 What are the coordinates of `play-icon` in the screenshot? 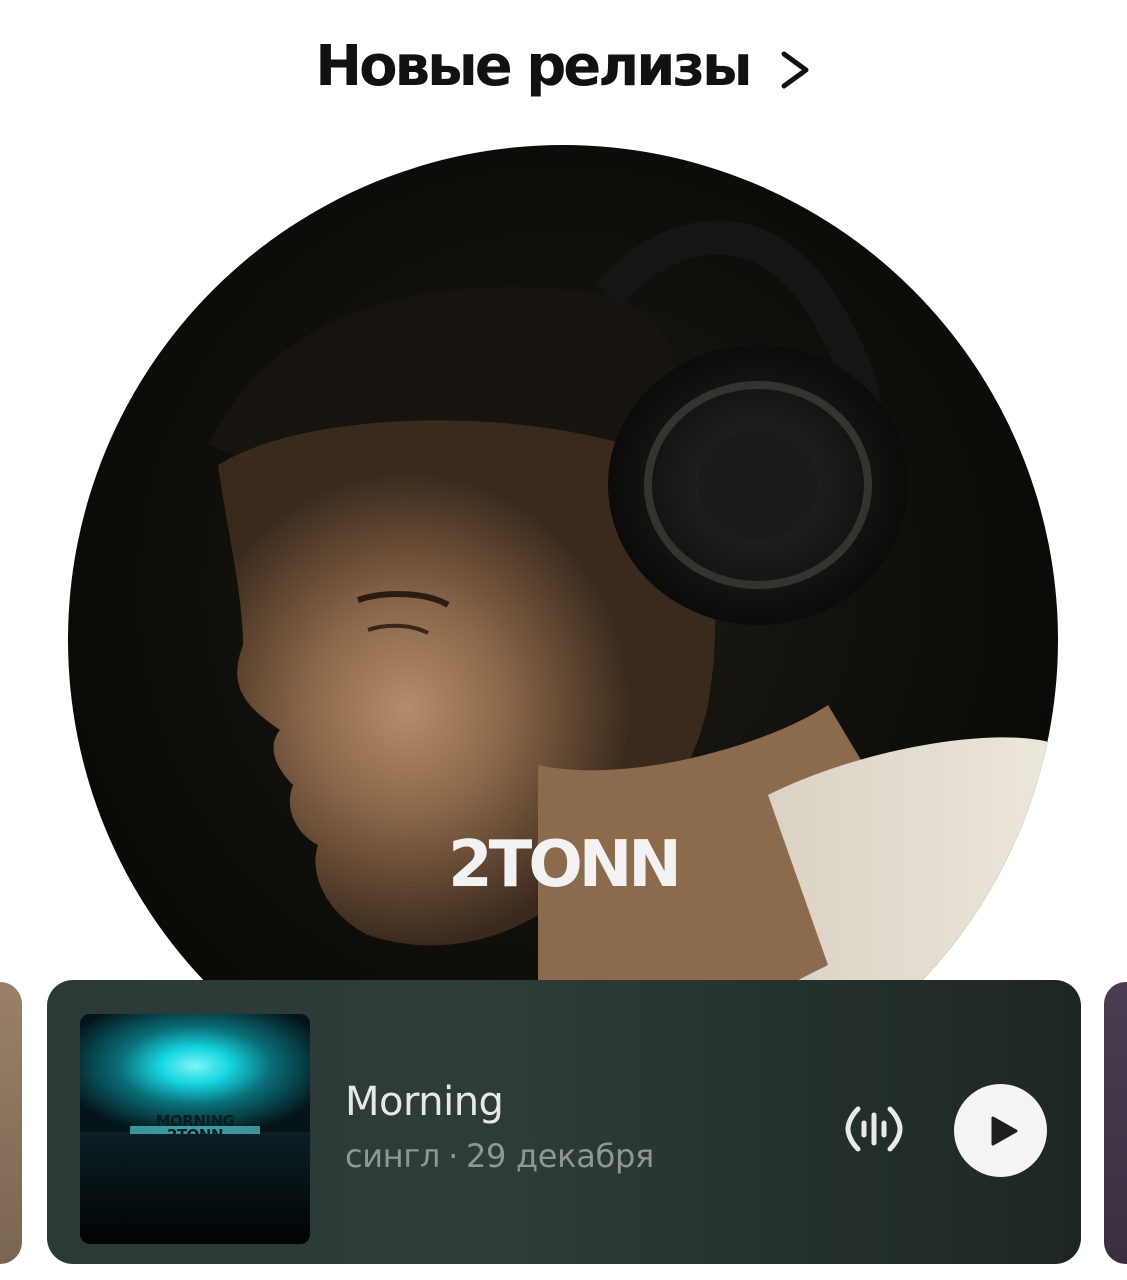 It's located at (1004, 1130).